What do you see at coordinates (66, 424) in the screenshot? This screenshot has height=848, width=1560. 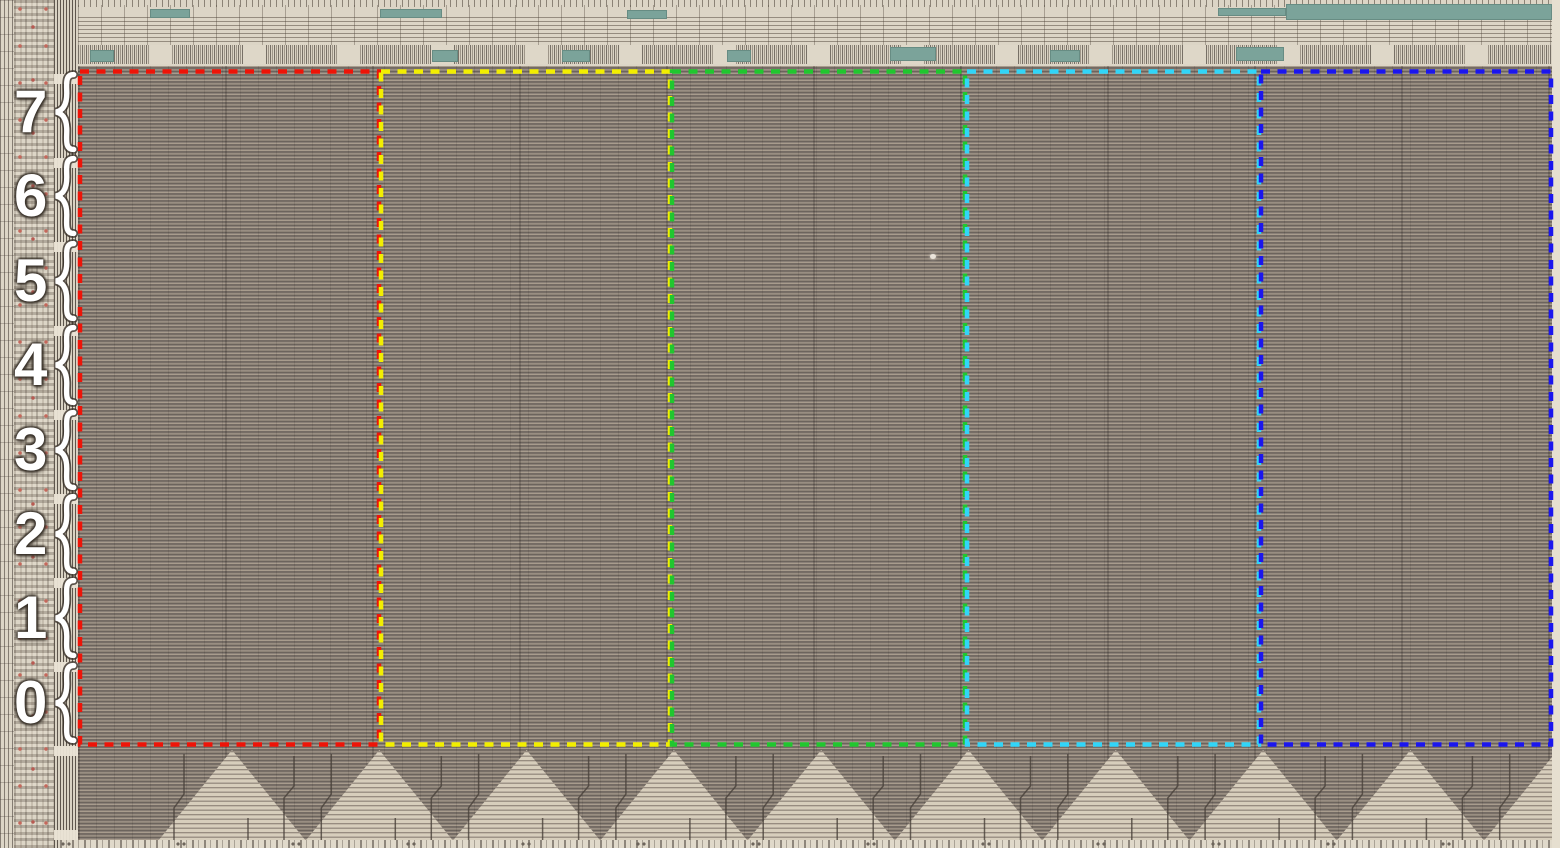 I see `left-wordline-bus` at bounding box center [66, 424].